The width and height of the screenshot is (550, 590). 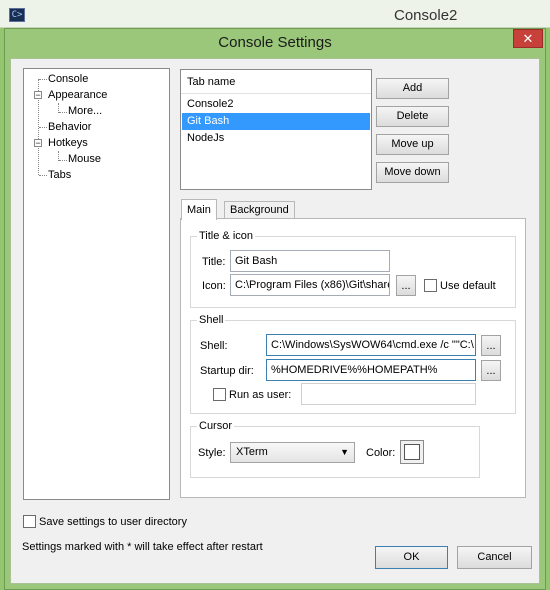 I want to click on move-down-button: Move down, so click(x=412, y=172).